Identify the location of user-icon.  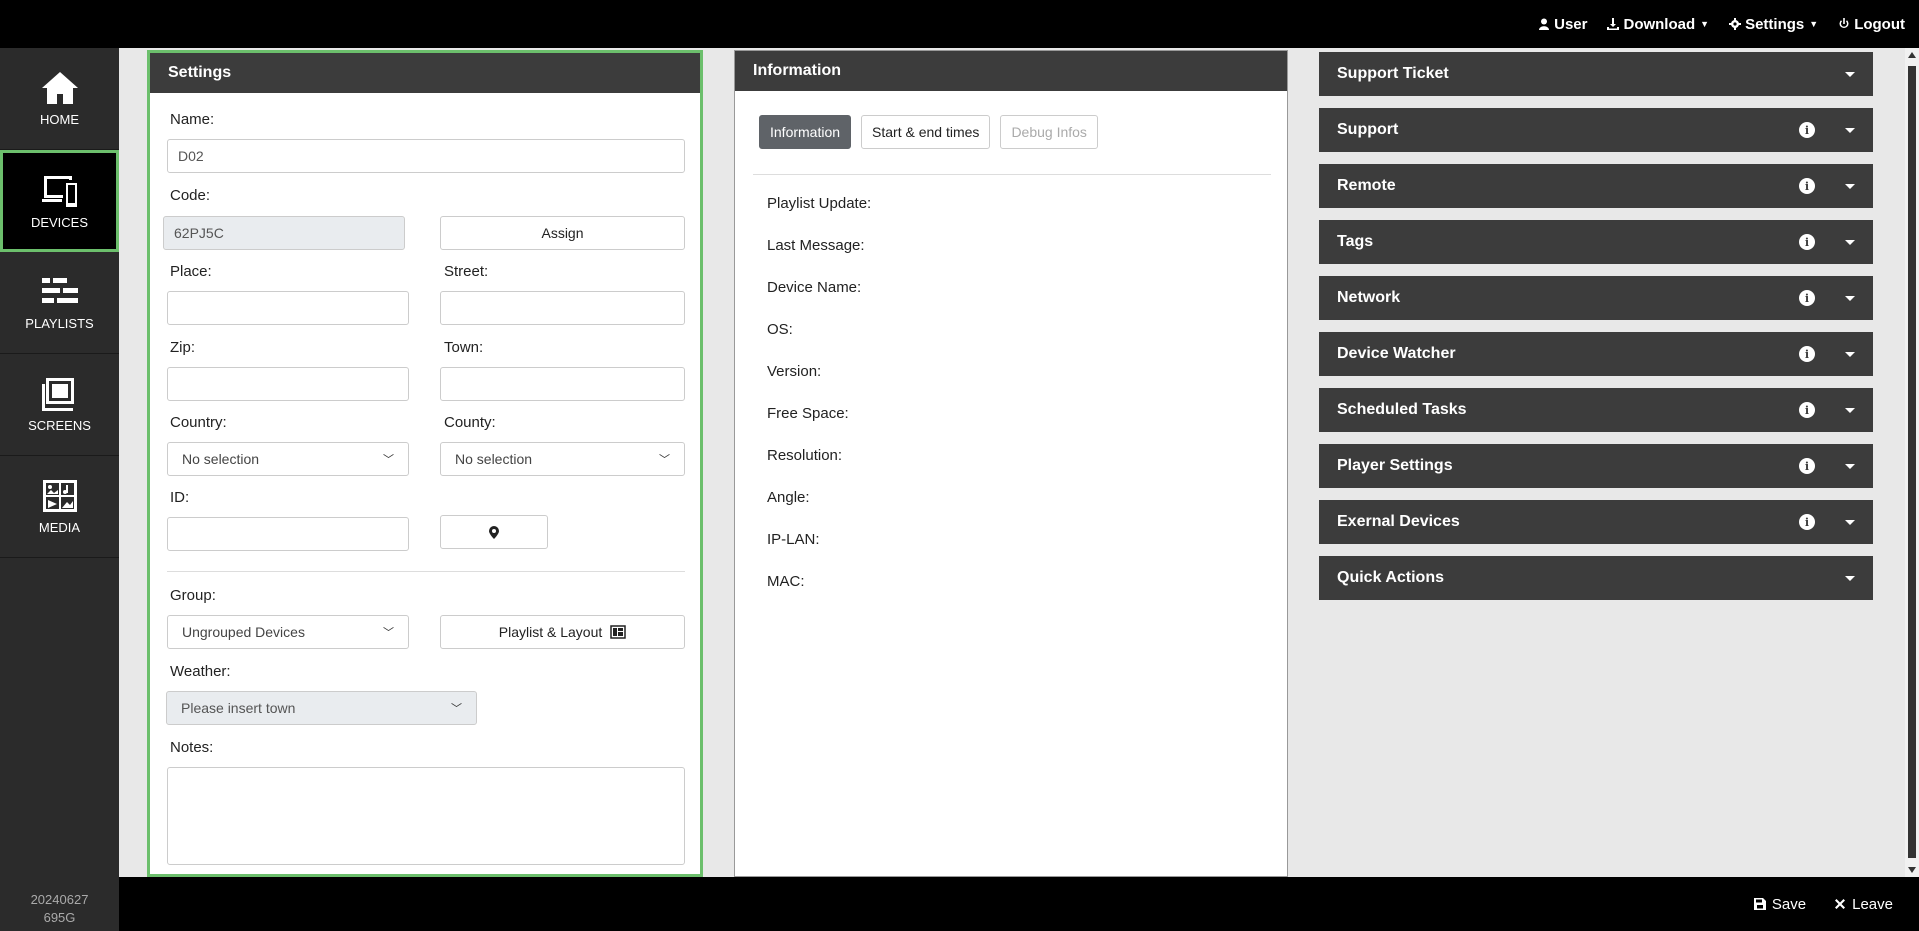
(1544, 24).